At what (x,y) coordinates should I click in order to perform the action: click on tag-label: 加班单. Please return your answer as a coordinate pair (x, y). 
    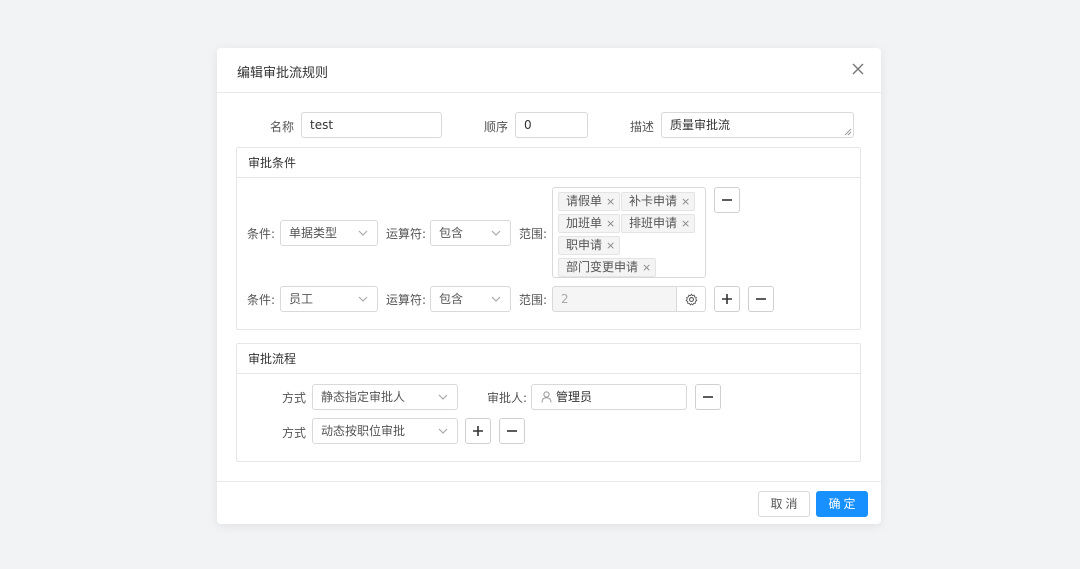
    Looking at the image, I should click on (584, 223).